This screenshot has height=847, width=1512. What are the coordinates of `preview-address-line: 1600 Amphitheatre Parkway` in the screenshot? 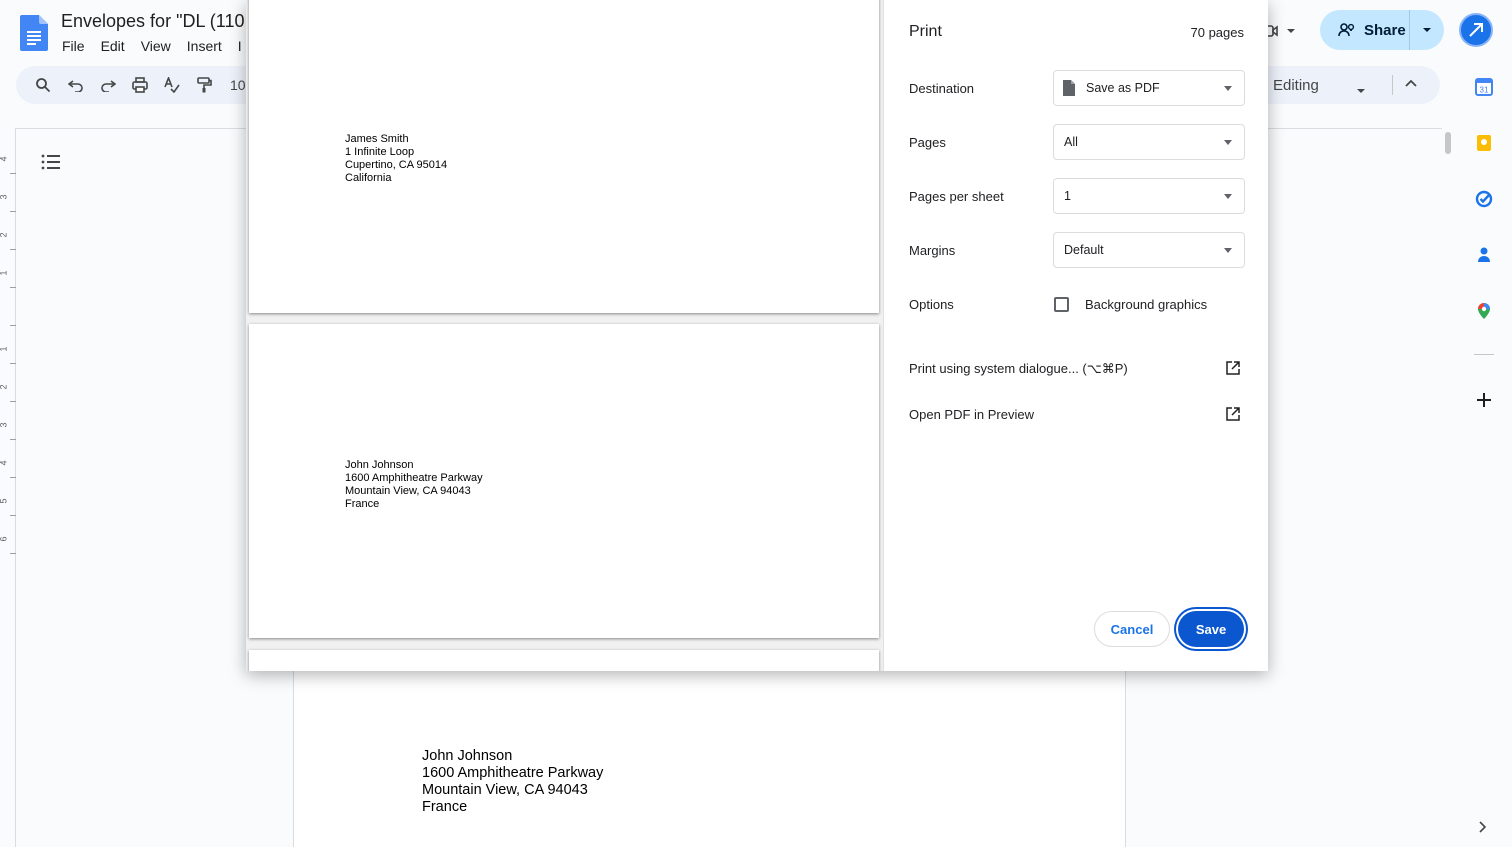 It's located at (414, 478).